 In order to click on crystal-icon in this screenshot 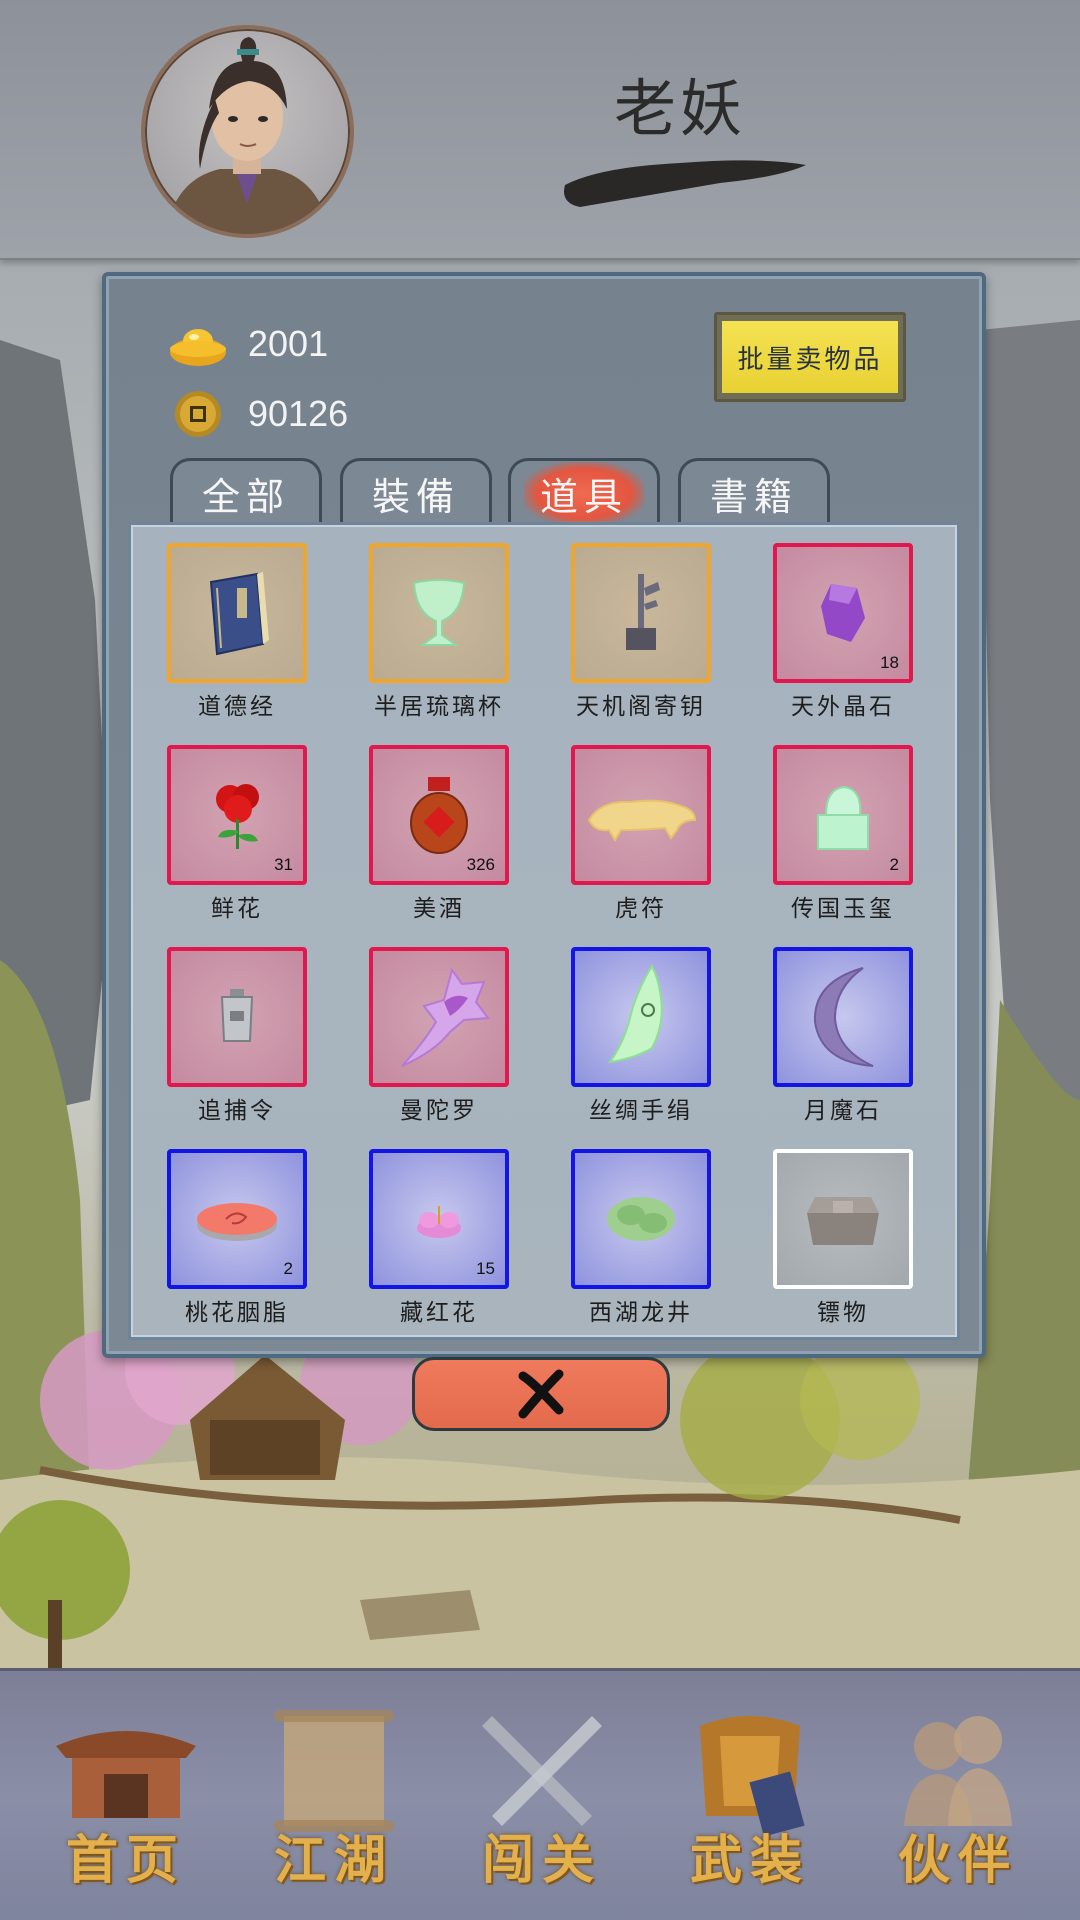, I will do `click(843, 613)`.